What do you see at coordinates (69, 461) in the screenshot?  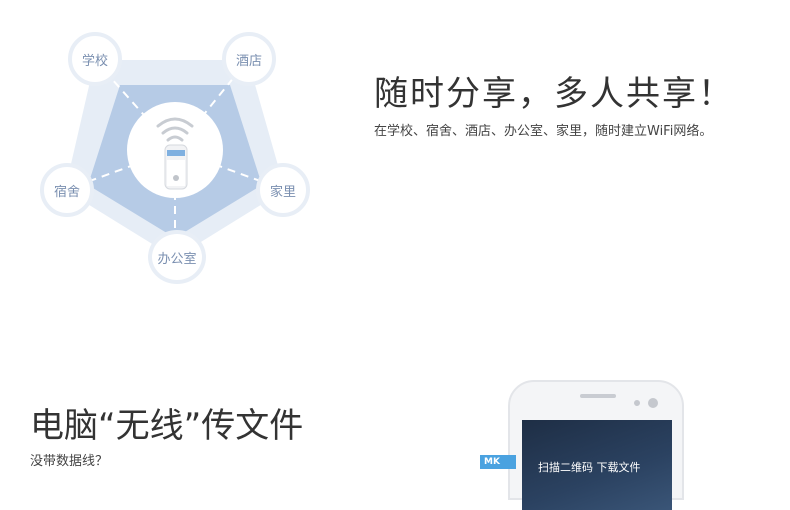 I see `section2-subtitle: 没带数据线？` at bounding box center [69, 461].